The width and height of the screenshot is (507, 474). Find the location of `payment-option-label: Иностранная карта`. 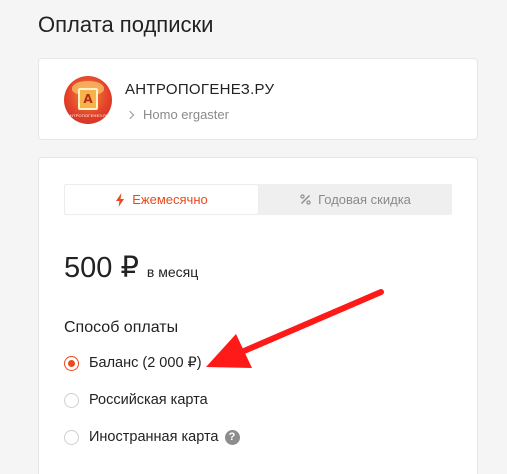

payment-option-label: Иностранная карта is located at coordinates (154, 437).